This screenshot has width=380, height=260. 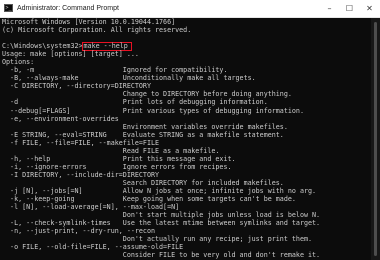 What do you see at coordinates (78, 231) in the screenshot?
I see `console-line: -n, --just-print, --dry-run, --recon` at bounding box center [78, 231].